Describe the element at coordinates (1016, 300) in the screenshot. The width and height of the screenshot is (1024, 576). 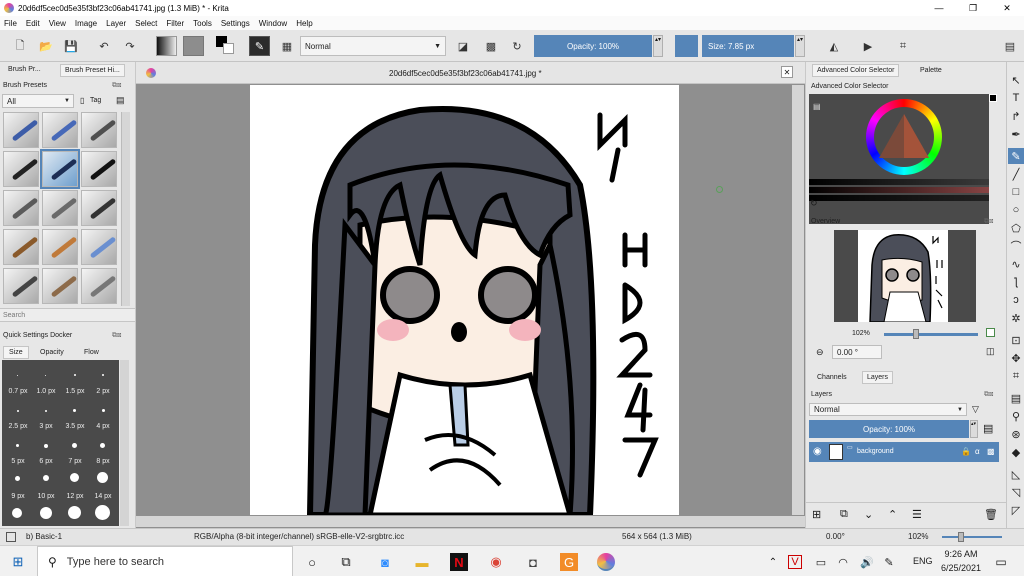
I see `dynamic-brush-icon: ↄ` at that location.